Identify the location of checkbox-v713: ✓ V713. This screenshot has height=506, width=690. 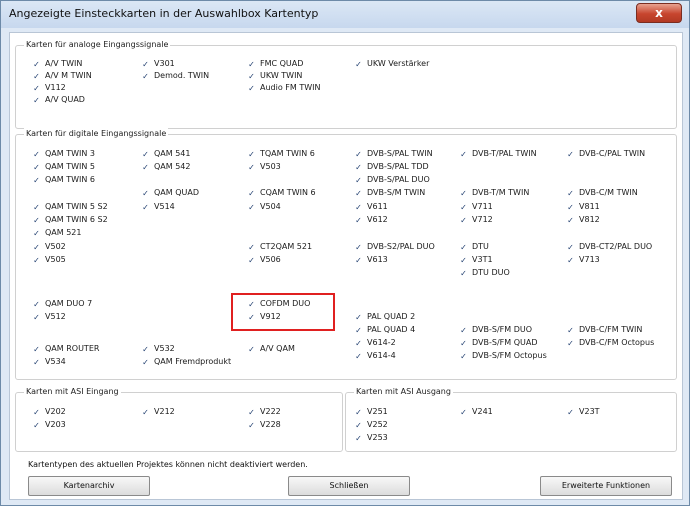
(583, 259).